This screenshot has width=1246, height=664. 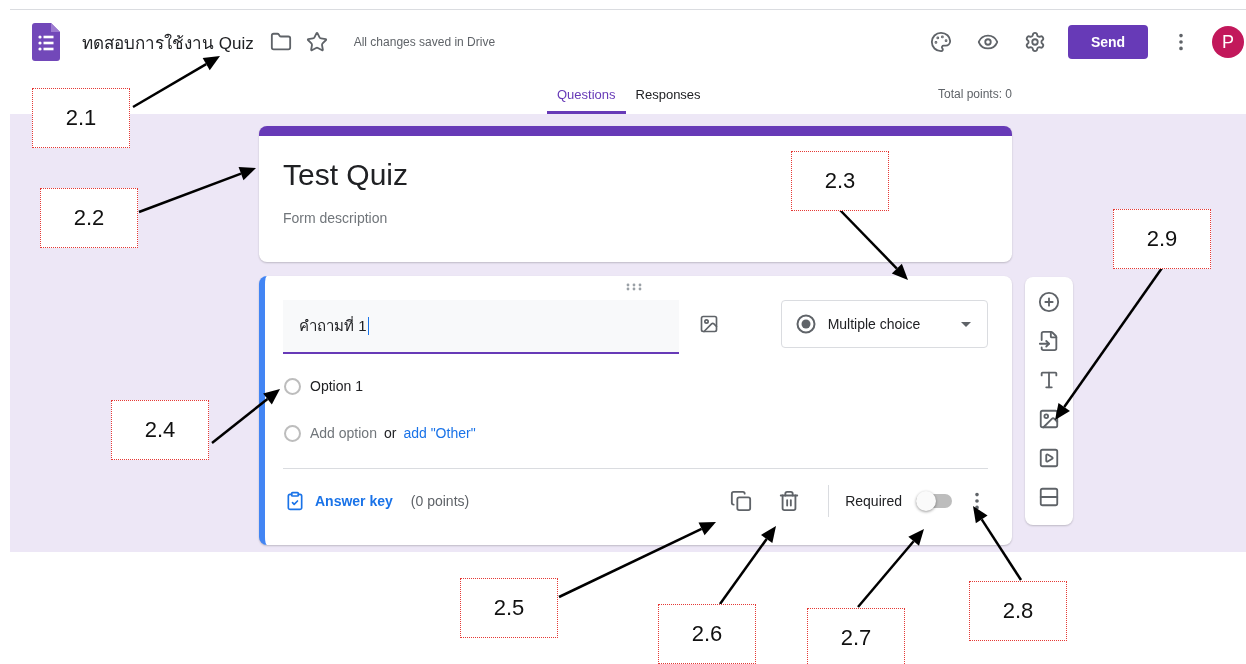 What do you see at coordinates (966, 324) in the screenshot?
I see `dropdown-caret-icon` at bounding box center [966, 324].